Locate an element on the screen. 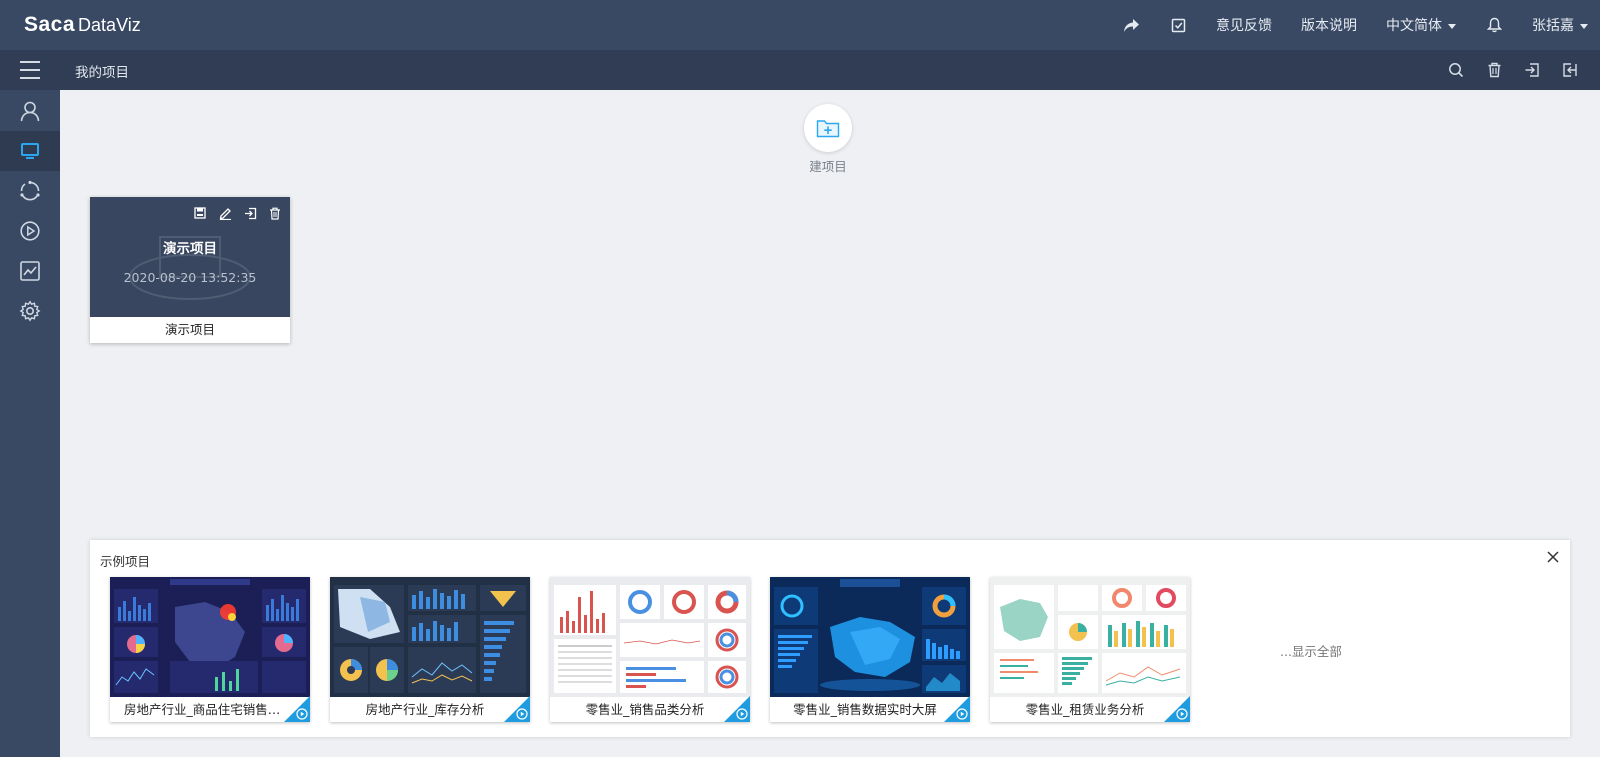 This screenshot has width=1600, height=757. share-button is located at coordinates (1131, 25).